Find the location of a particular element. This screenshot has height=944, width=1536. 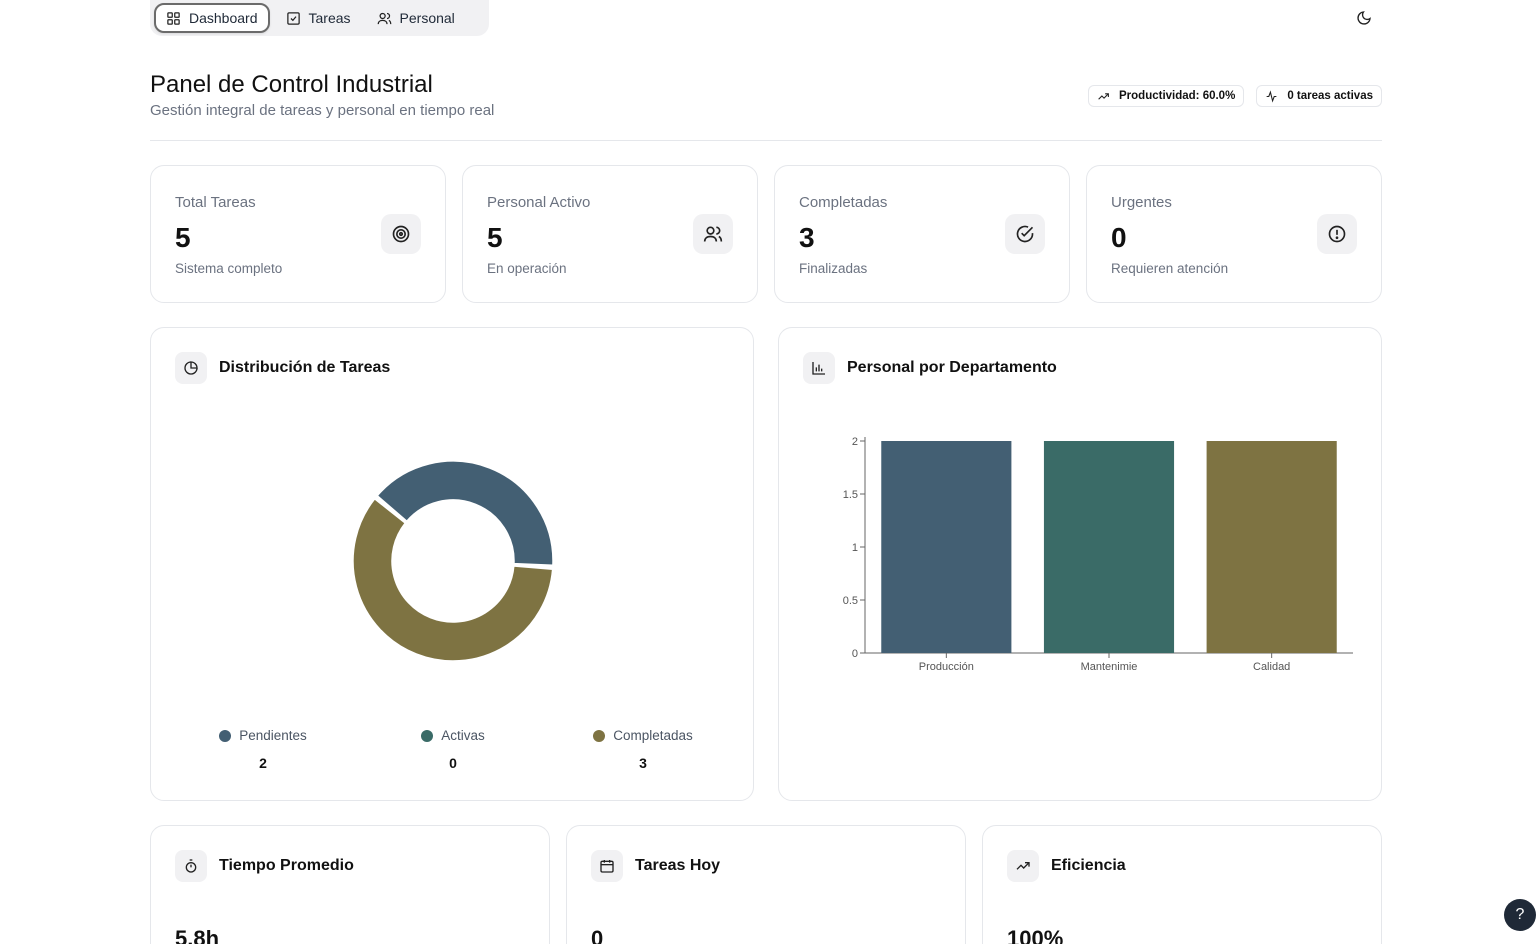

card-tareas-hoy: Tareas Hoy 0 is located at coordinates (766, 884).